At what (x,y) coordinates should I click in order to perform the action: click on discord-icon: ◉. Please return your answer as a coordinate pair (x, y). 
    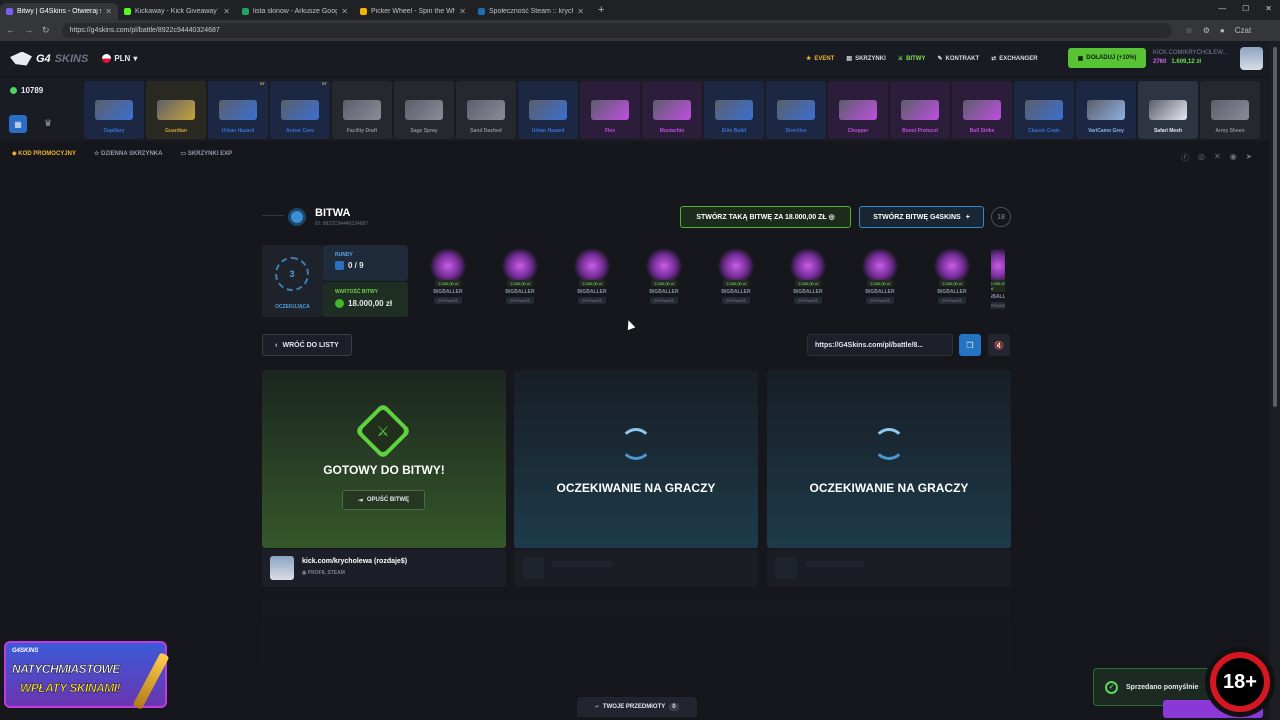
    Looking at the image, I should click on (1233, 157).